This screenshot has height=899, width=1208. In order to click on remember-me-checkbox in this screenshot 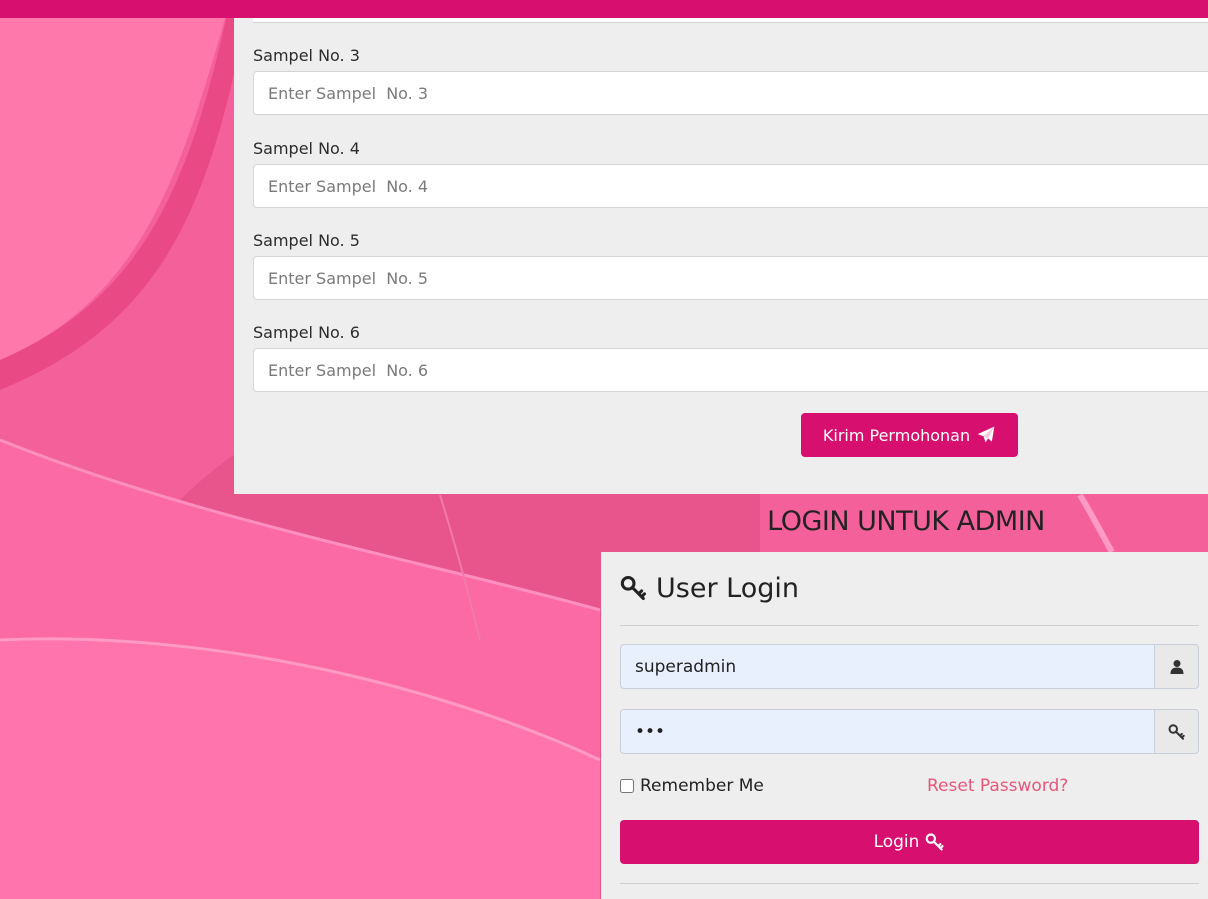, I will do `click(627, 786)`.